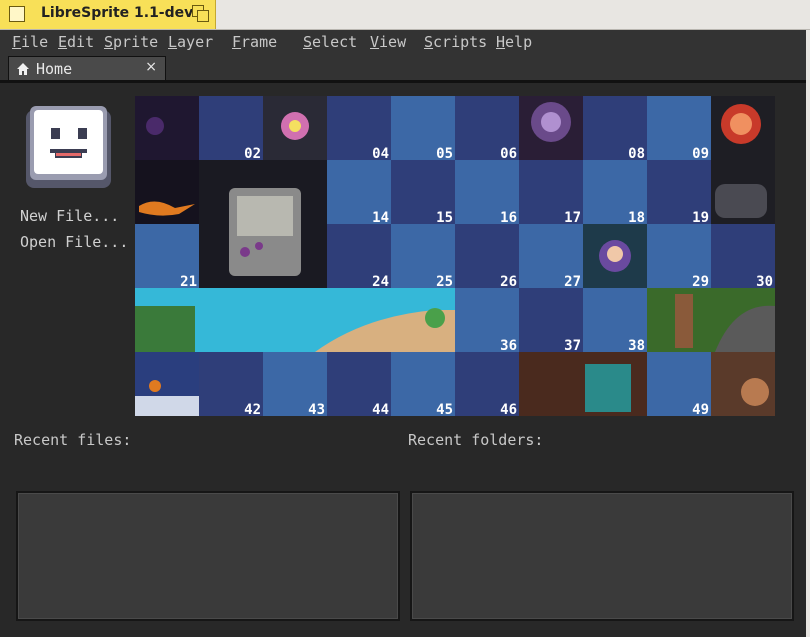 This screenshot has height=637, width=810. I want to click on tile-number: 08, so click(636, 154).